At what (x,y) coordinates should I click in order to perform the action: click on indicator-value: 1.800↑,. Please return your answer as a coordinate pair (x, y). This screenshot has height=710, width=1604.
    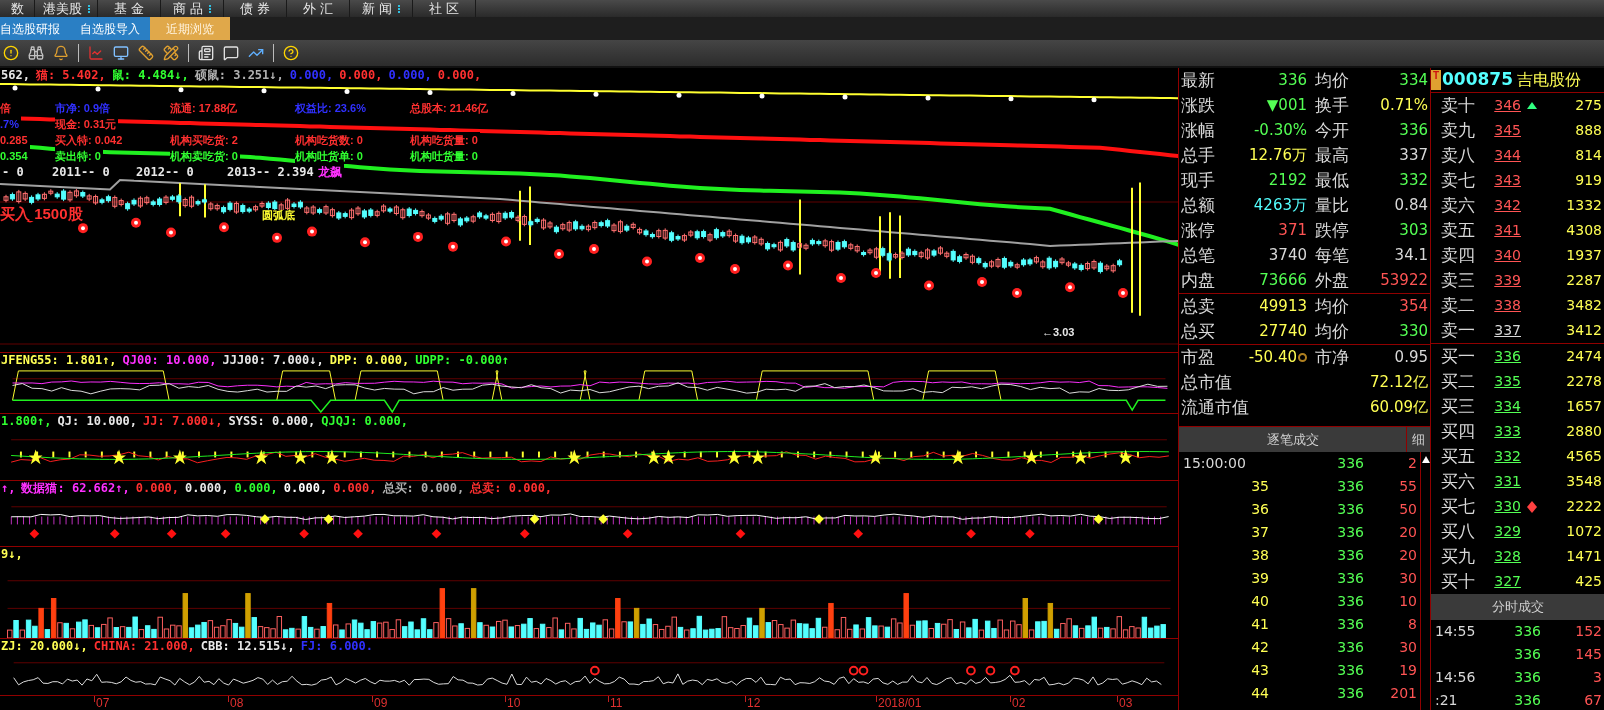
    Looking at the image, I should click on (26, 421).